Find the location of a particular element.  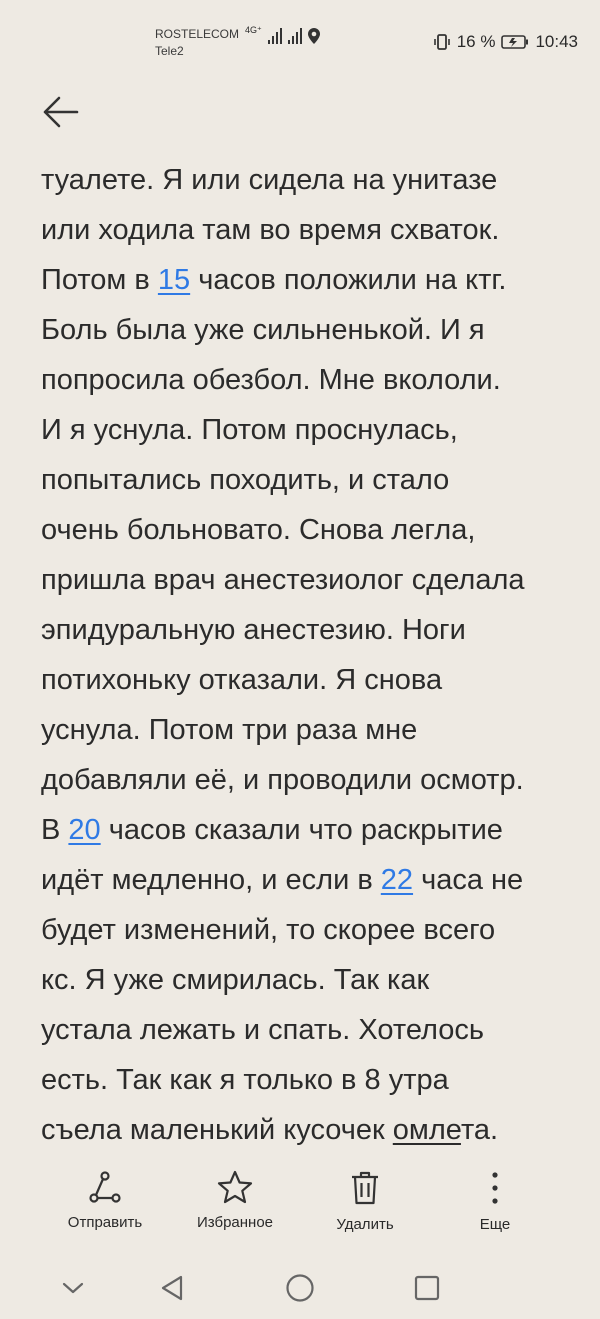

status-bar: ROSTELECOM Tele2 4G⁺ 16 % 10:43 is located at coordinates (300, 42).